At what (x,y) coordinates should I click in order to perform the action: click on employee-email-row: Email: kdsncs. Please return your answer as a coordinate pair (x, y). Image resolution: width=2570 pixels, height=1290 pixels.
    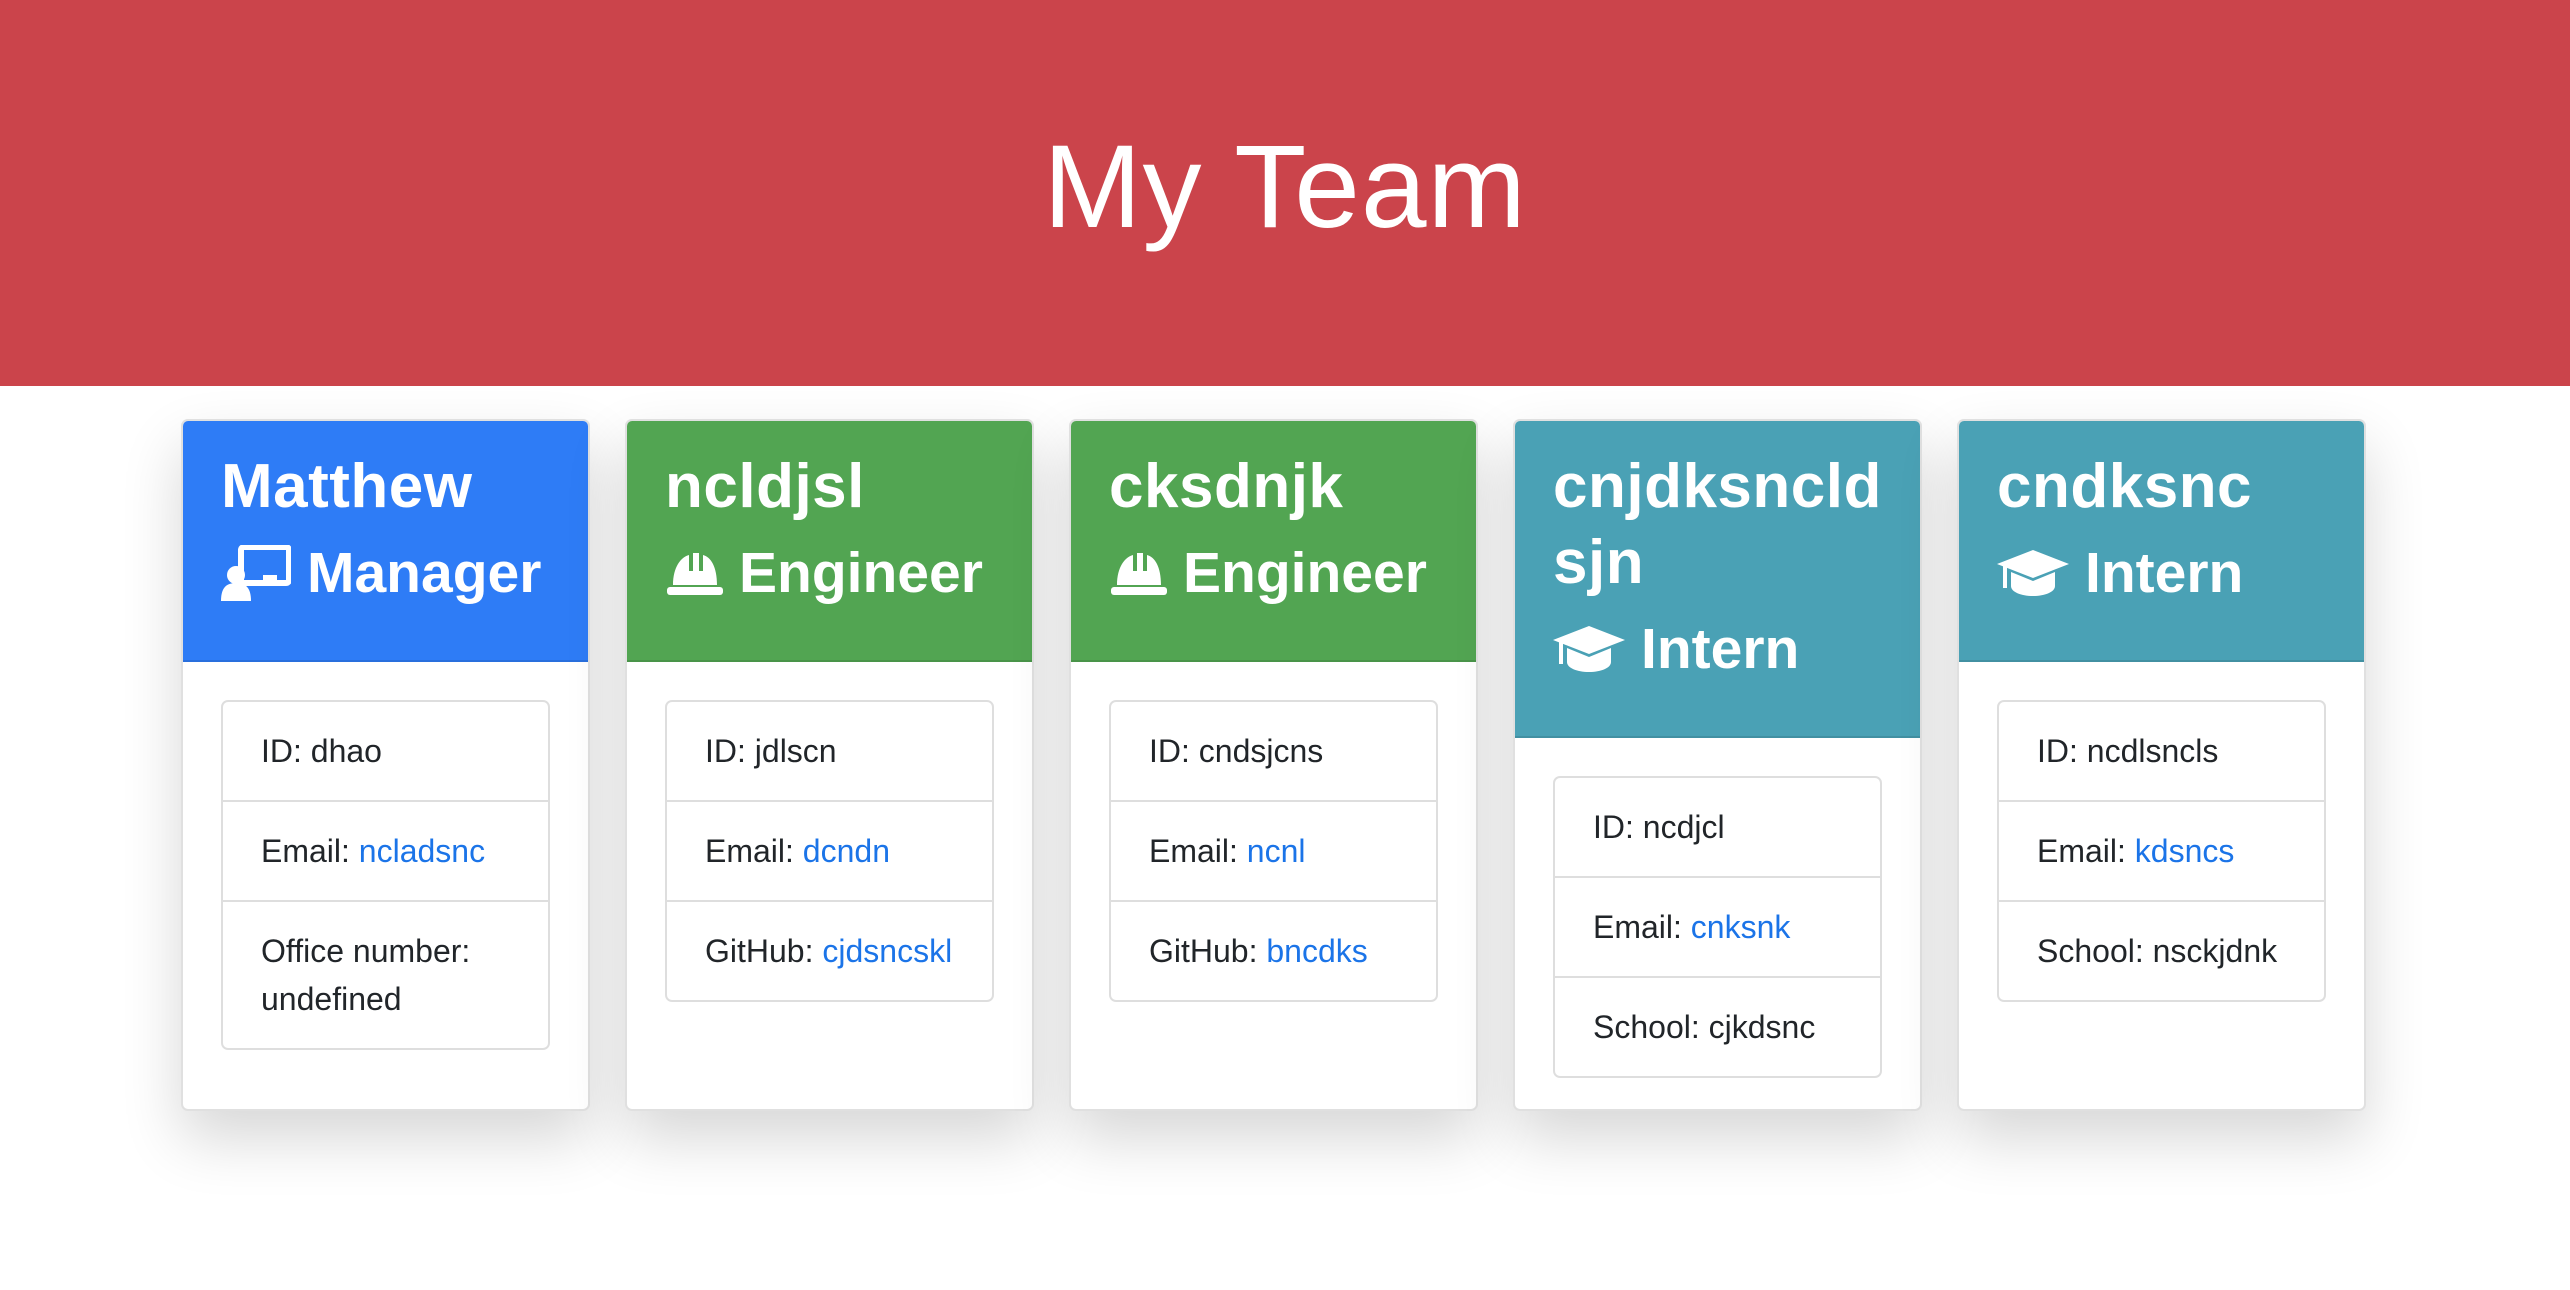
    Looking at the image, I should click on (2161, 852).